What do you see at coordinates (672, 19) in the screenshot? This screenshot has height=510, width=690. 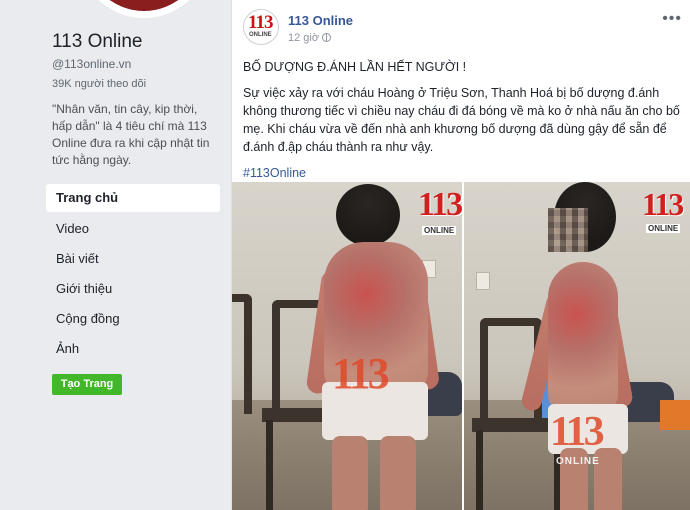 I see `more-options-icon: •••` at bounding box center [672, 19].